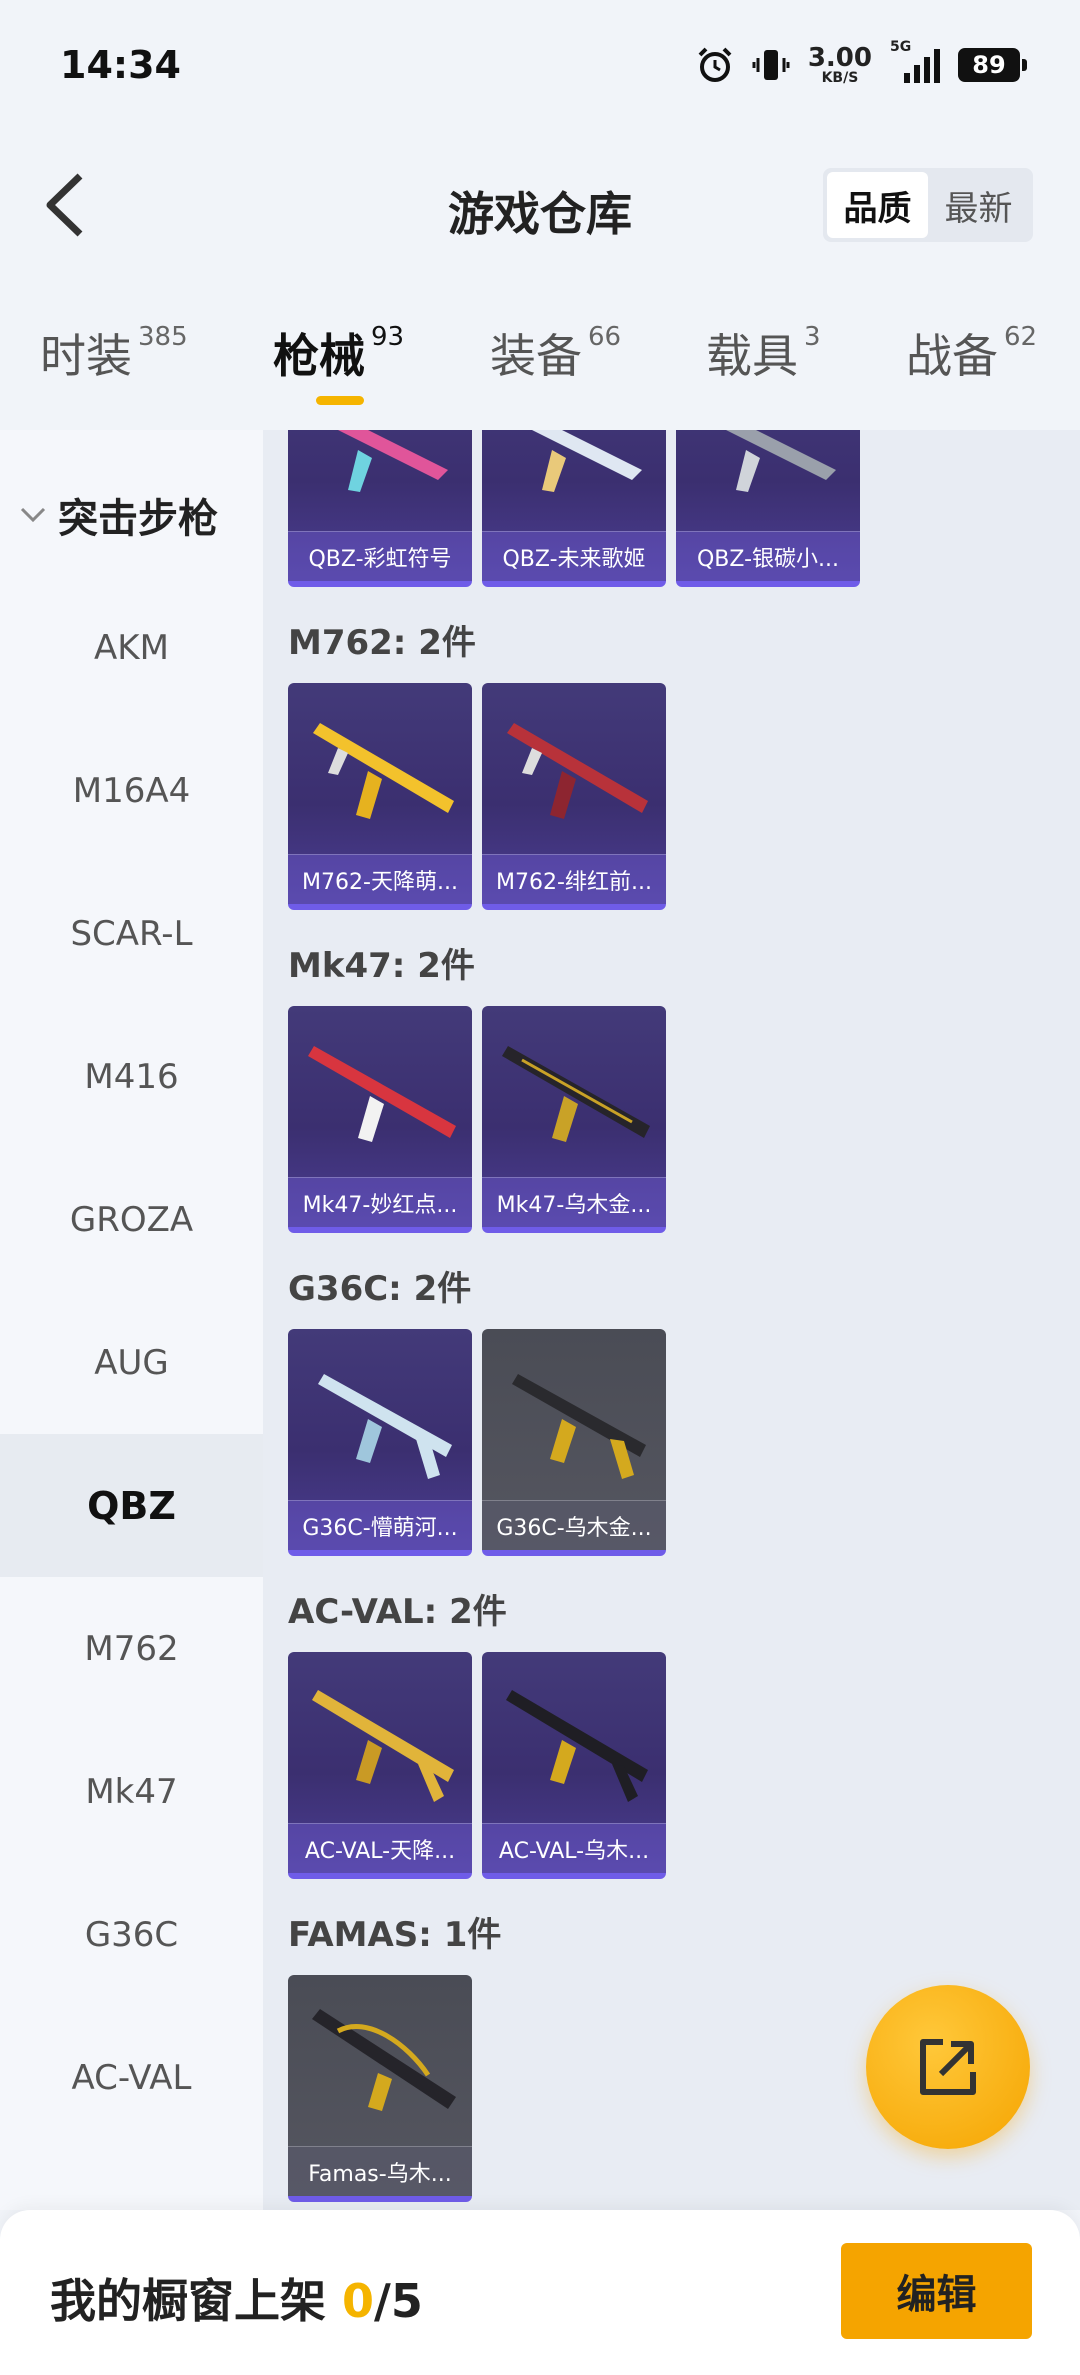 Image resolution: width=1080 pixels, height=2375 pixels. I want to click on sidebar-item-g36c: G36C, so click(131, 1934).